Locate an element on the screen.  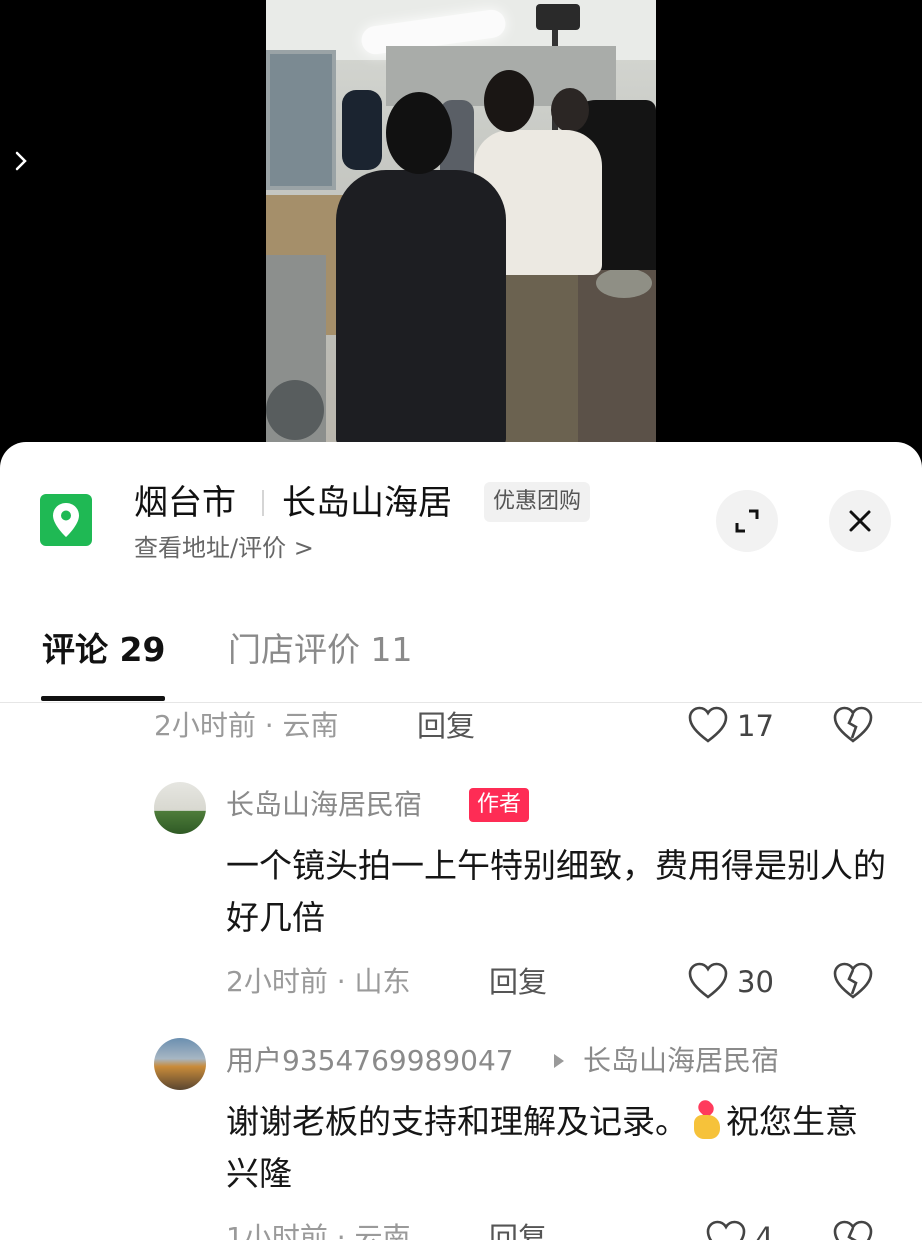
video-scene-pot is located at coordinates (624, 283).